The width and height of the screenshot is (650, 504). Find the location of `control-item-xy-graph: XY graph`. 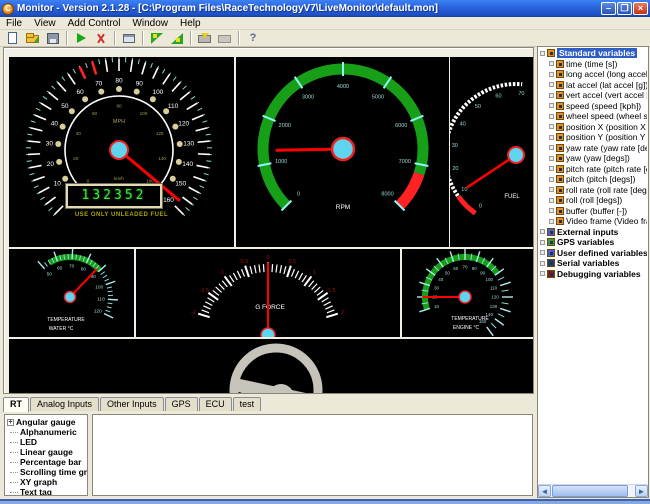

control-item-xy-graph: XY graph is located at coordinates (47, 482).